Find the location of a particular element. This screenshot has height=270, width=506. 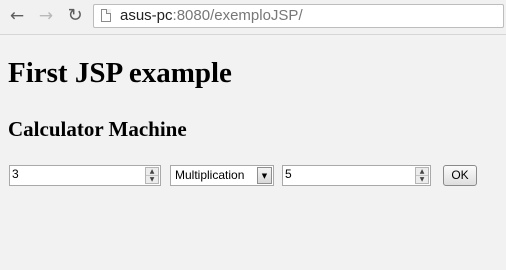

calculator-form: 3 ▲ ▼ Multiplication ▼ 5 ▲ ▼ OK is located at coordinates (253, 176).